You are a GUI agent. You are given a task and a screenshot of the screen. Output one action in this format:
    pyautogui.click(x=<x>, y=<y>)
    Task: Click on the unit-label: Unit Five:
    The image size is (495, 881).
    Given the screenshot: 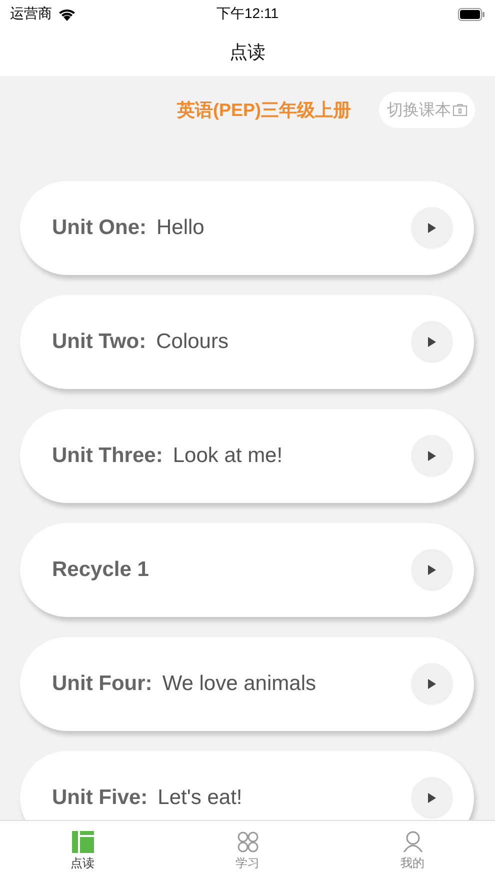 What is the action you would take?
    pyautogui.click(x=100, y=798)
    